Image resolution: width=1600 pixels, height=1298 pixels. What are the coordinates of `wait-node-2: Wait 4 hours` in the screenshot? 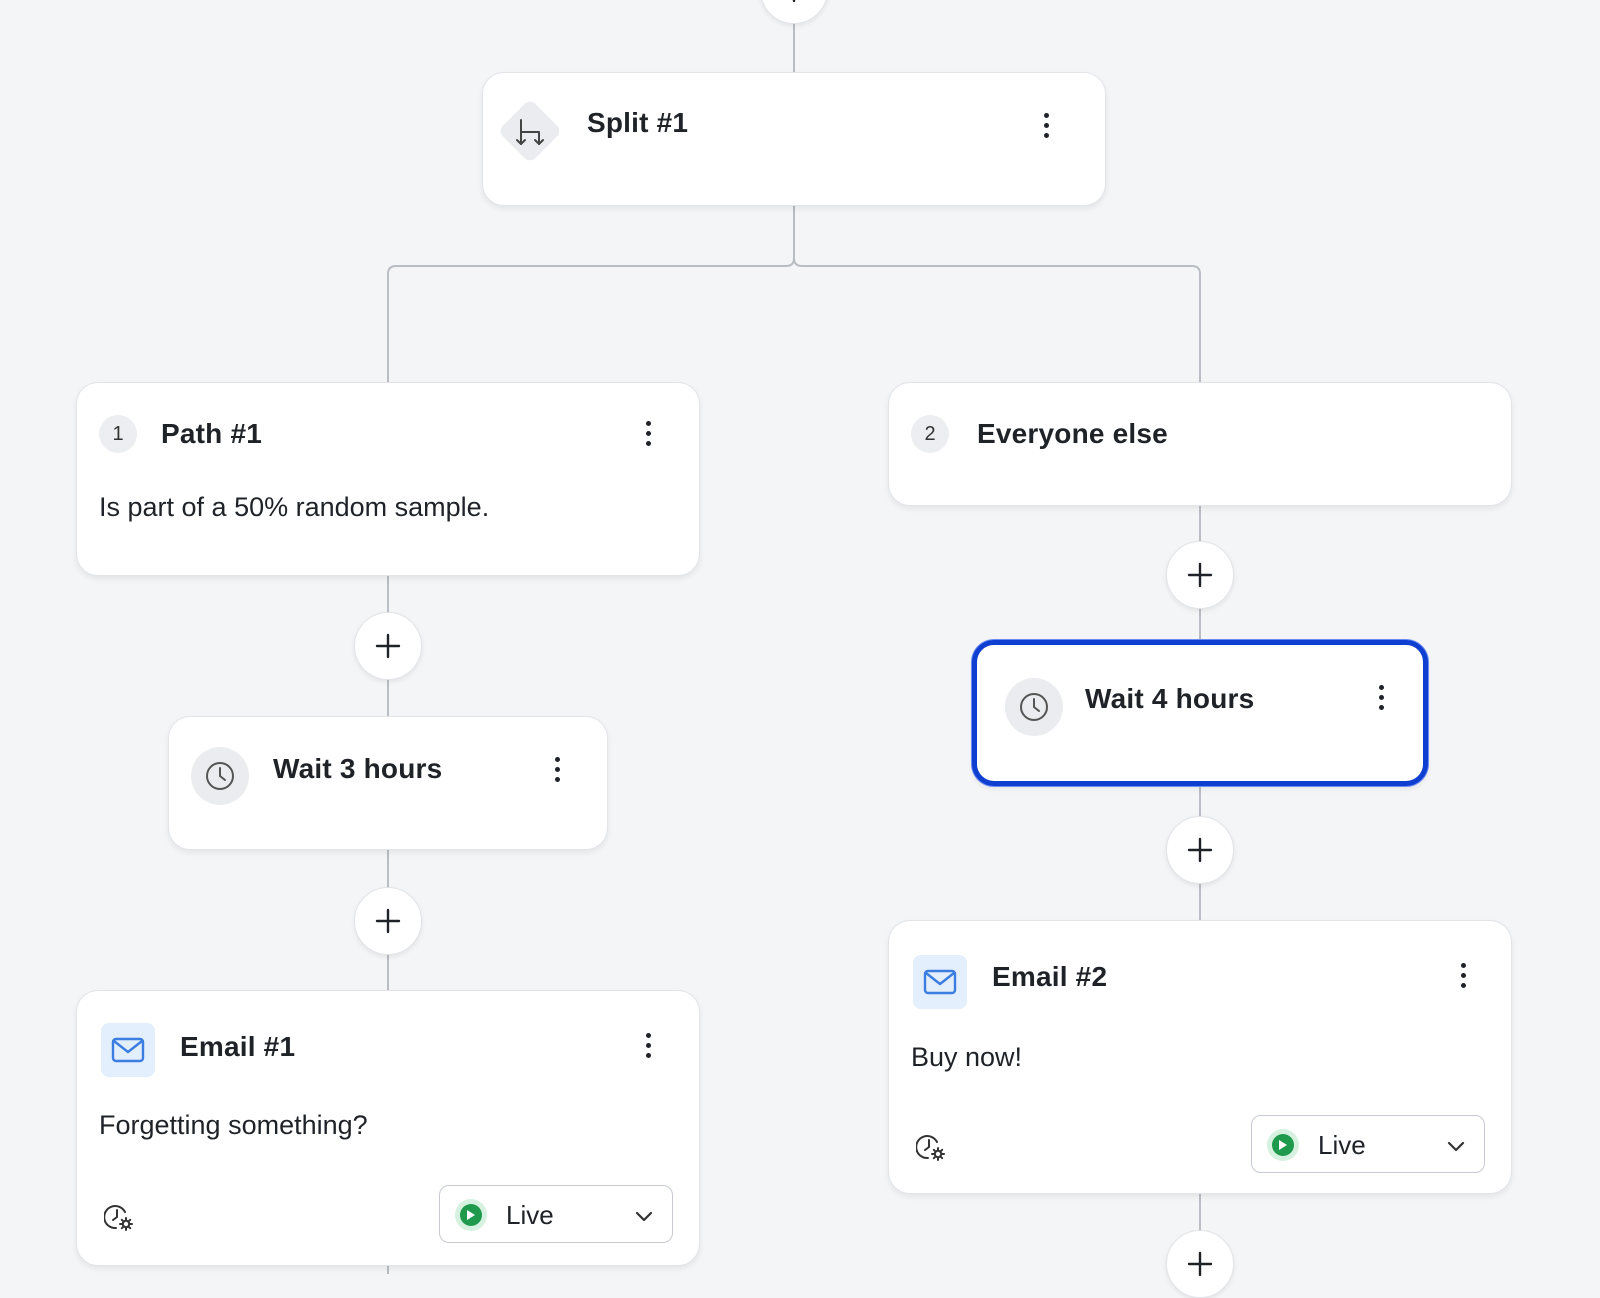 It's located at (1200, 713).